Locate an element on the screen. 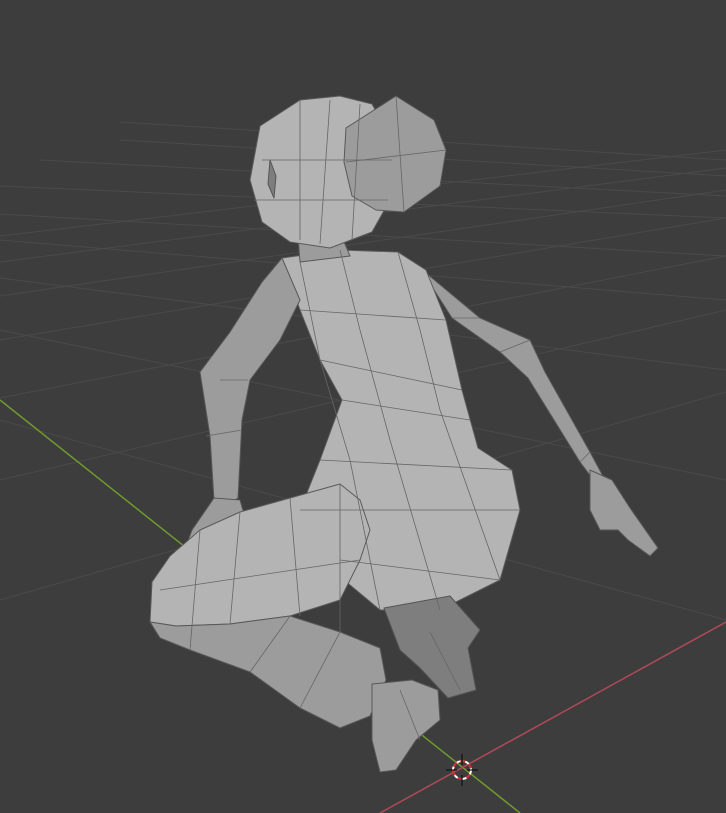 This screenshot has width=726, height=813. left-arm is located at coordinates (250, 381).